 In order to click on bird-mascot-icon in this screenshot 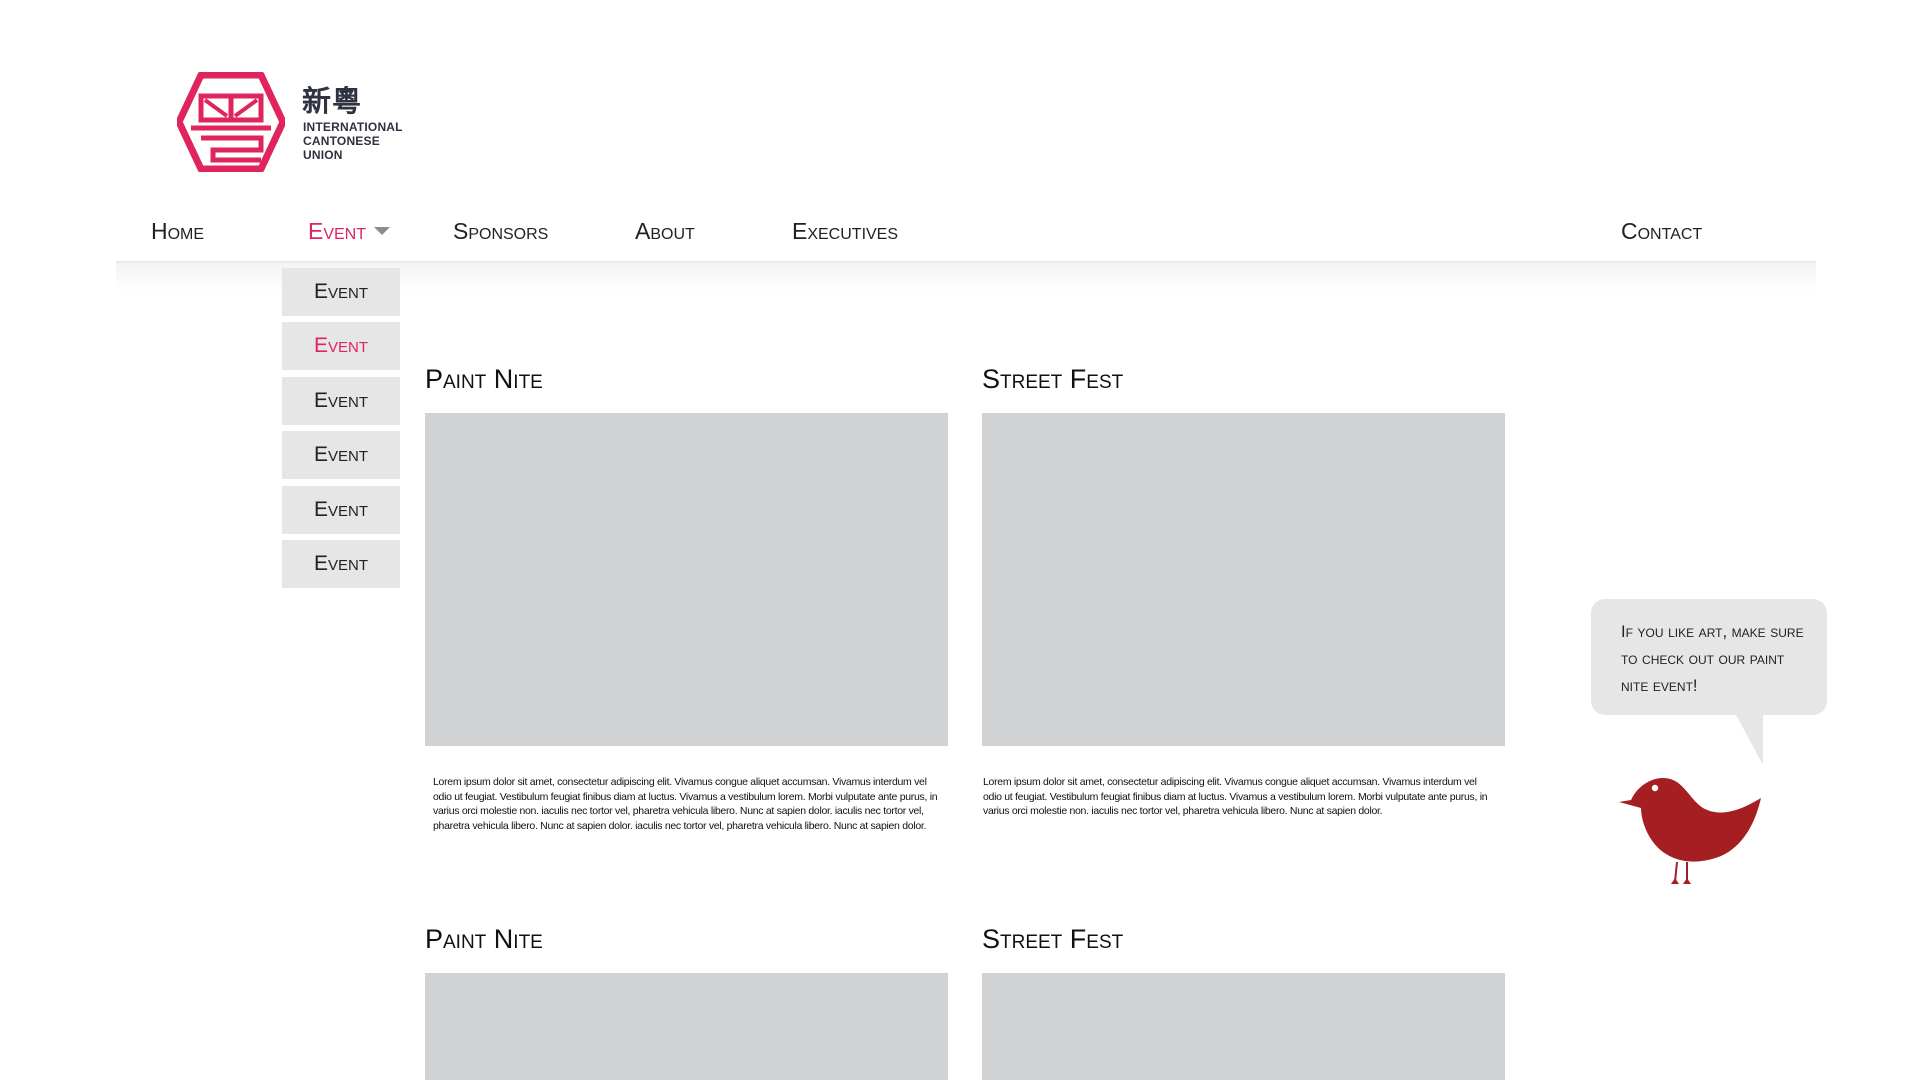, I will do `click(1690, 831)`.